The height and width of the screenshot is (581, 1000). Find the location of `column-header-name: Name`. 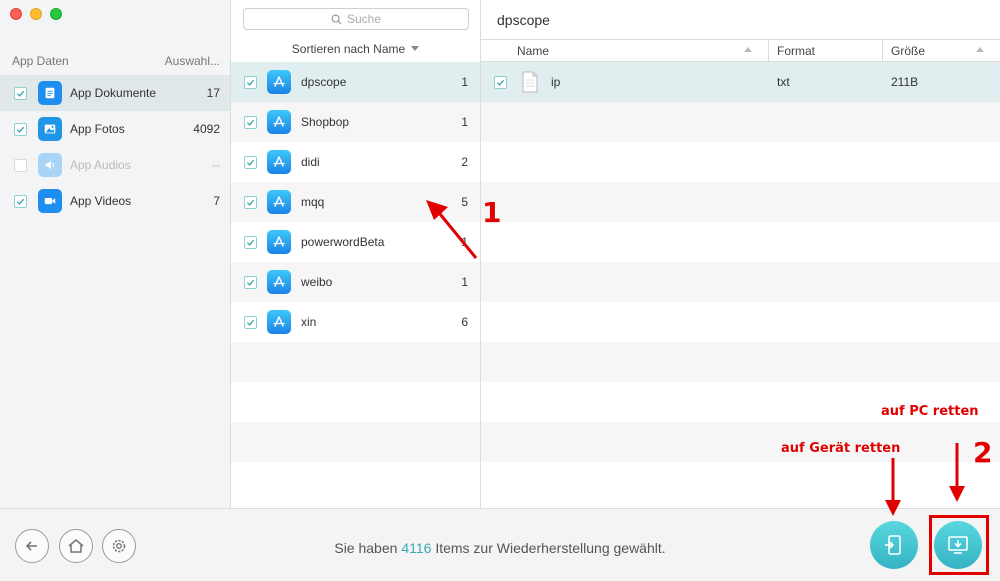

column-header-name: Name is located at coordinates (625, 50).